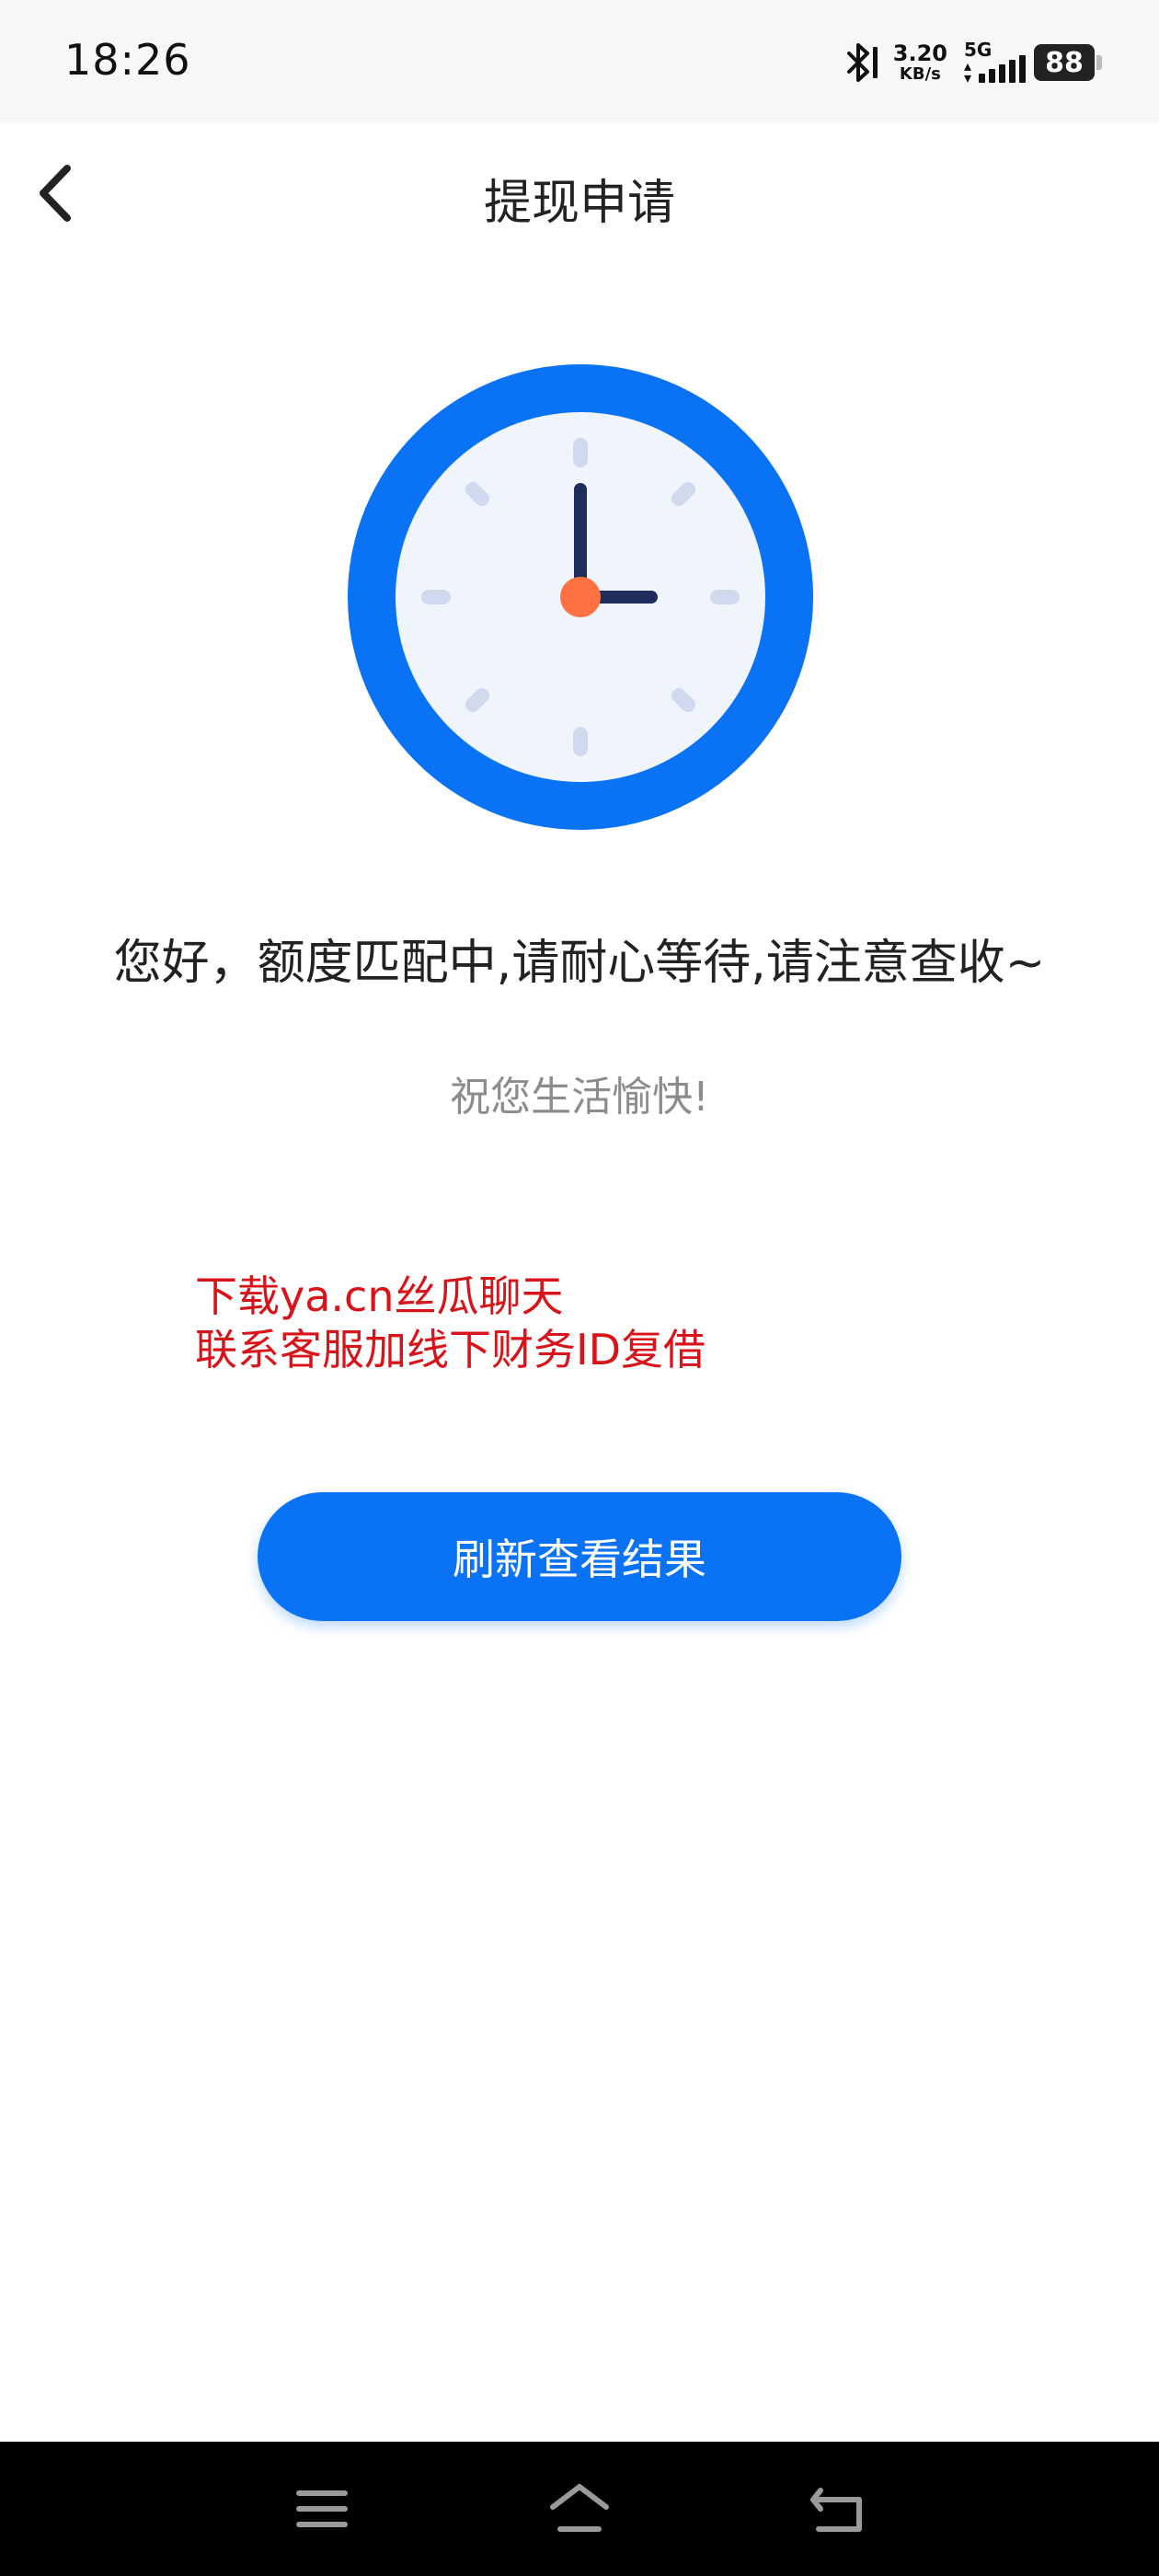 The height and width of the screenshot is (2576, 1159). I want to click on system-nav-bar, so click(579, 2509).